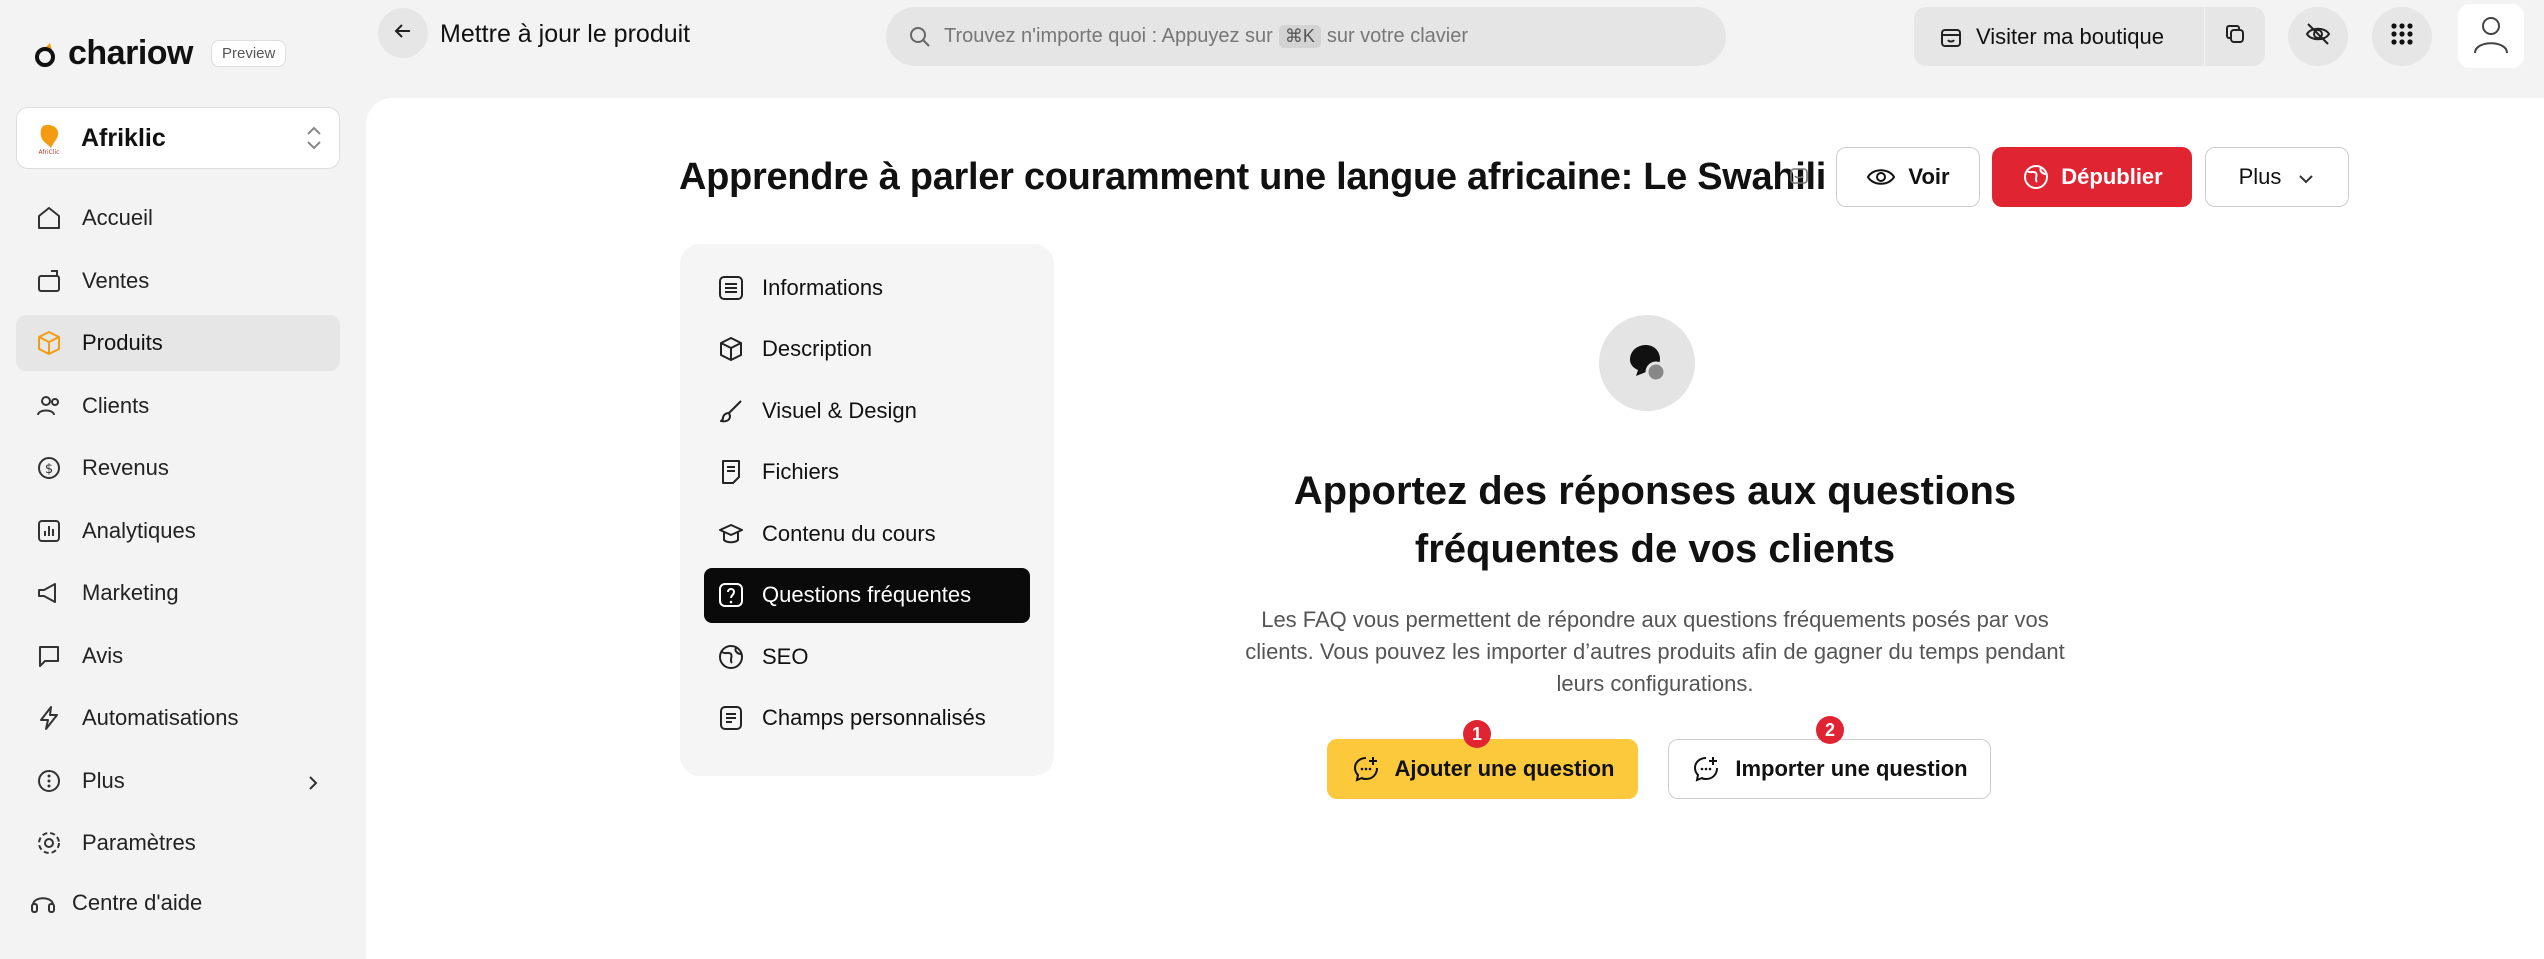  I want to click on tab-champs-personnalises: Champs personnalisés, so click(867, 718).